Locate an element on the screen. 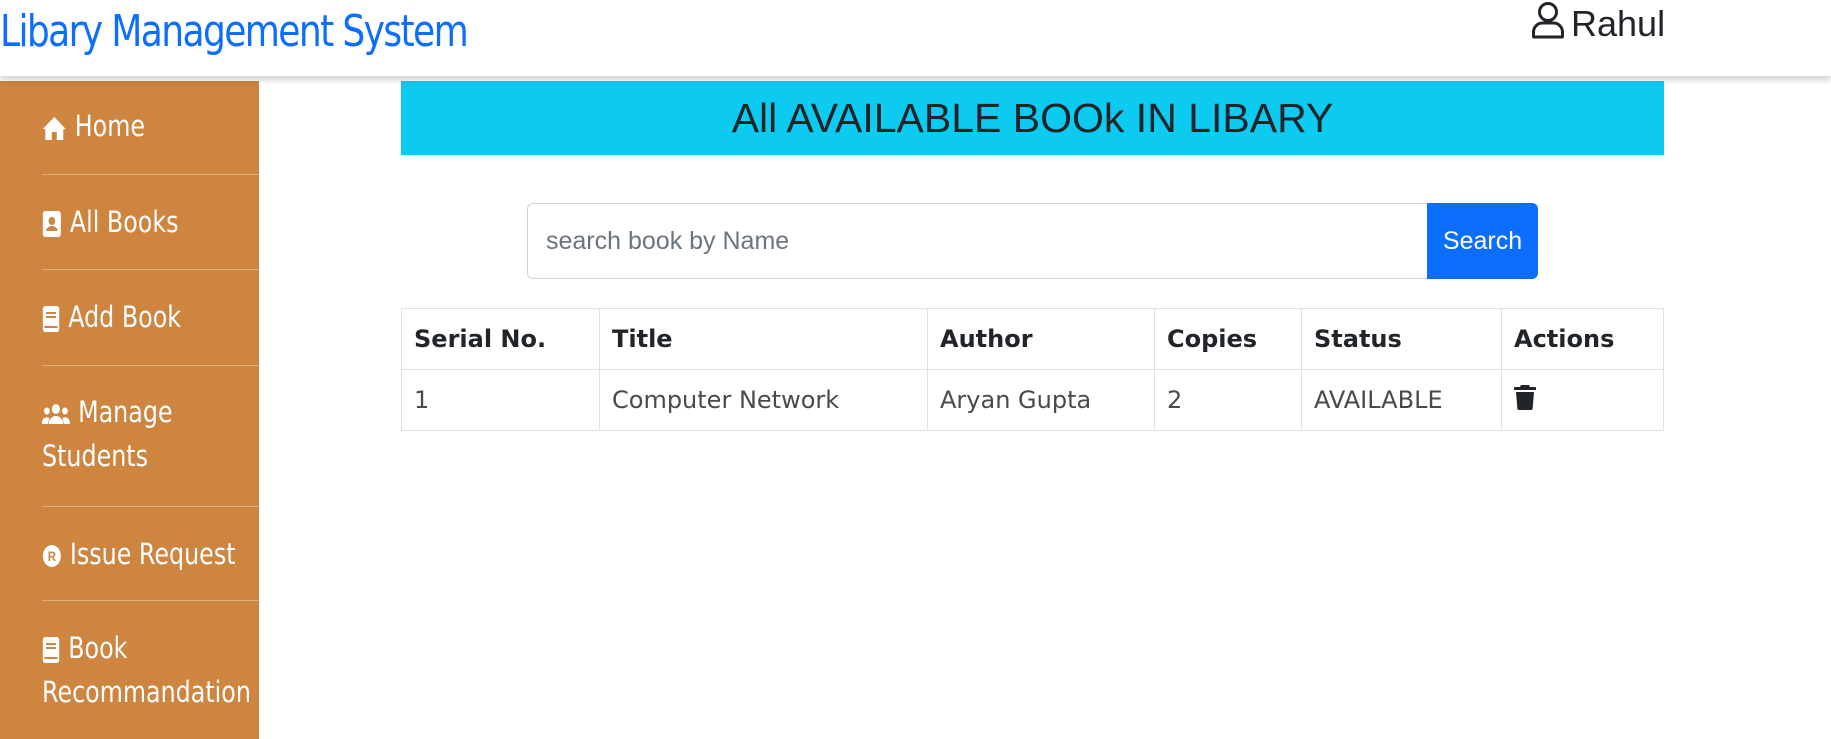 The height and width of the screenshot is (739, 1831). svg-text: R is located at coordinates (52, 556).